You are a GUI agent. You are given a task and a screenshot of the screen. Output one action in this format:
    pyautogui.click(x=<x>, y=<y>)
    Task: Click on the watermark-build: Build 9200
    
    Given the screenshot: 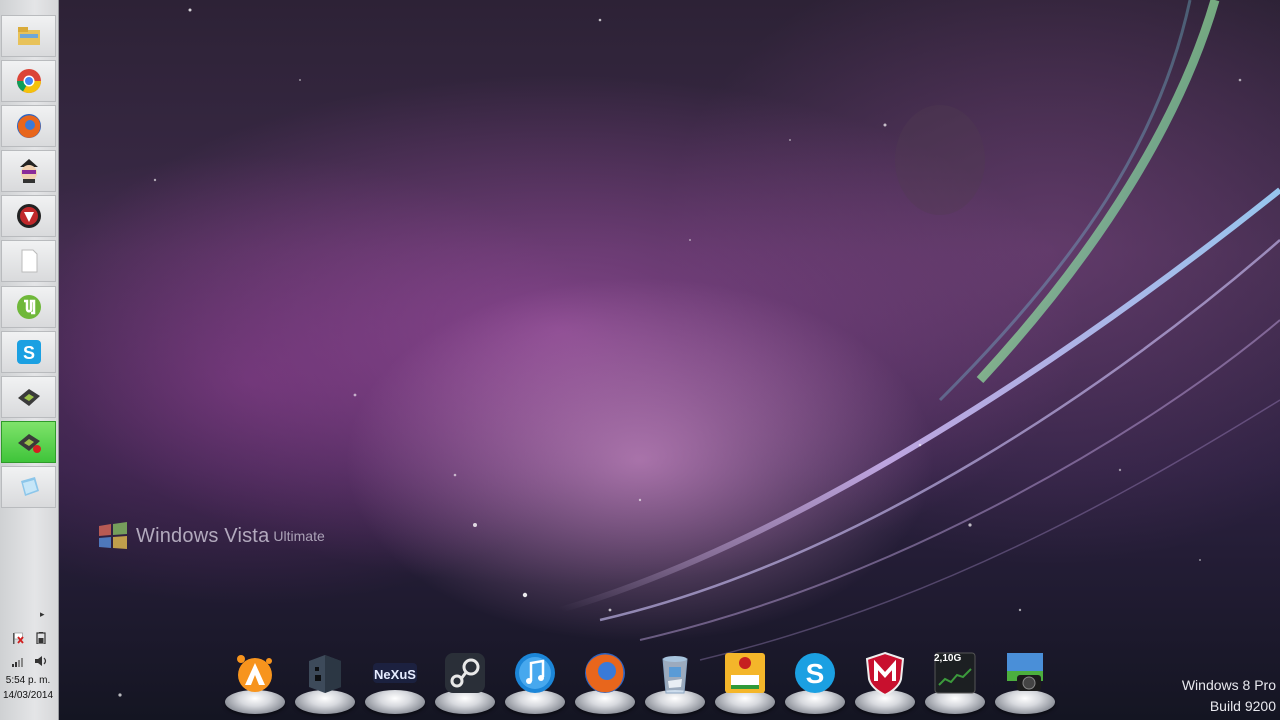 What is the action you would take?
    pyautogui.click(x=1242, y=706)
    